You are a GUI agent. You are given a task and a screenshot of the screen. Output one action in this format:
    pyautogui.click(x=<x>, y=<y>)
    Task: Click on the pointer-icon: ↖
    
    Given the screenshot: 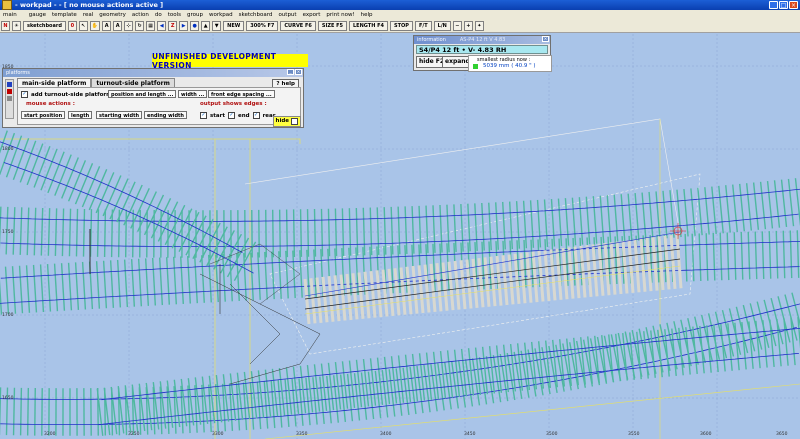 What is the action you would take?
    pyautogui.click(x=83, y=25)
    